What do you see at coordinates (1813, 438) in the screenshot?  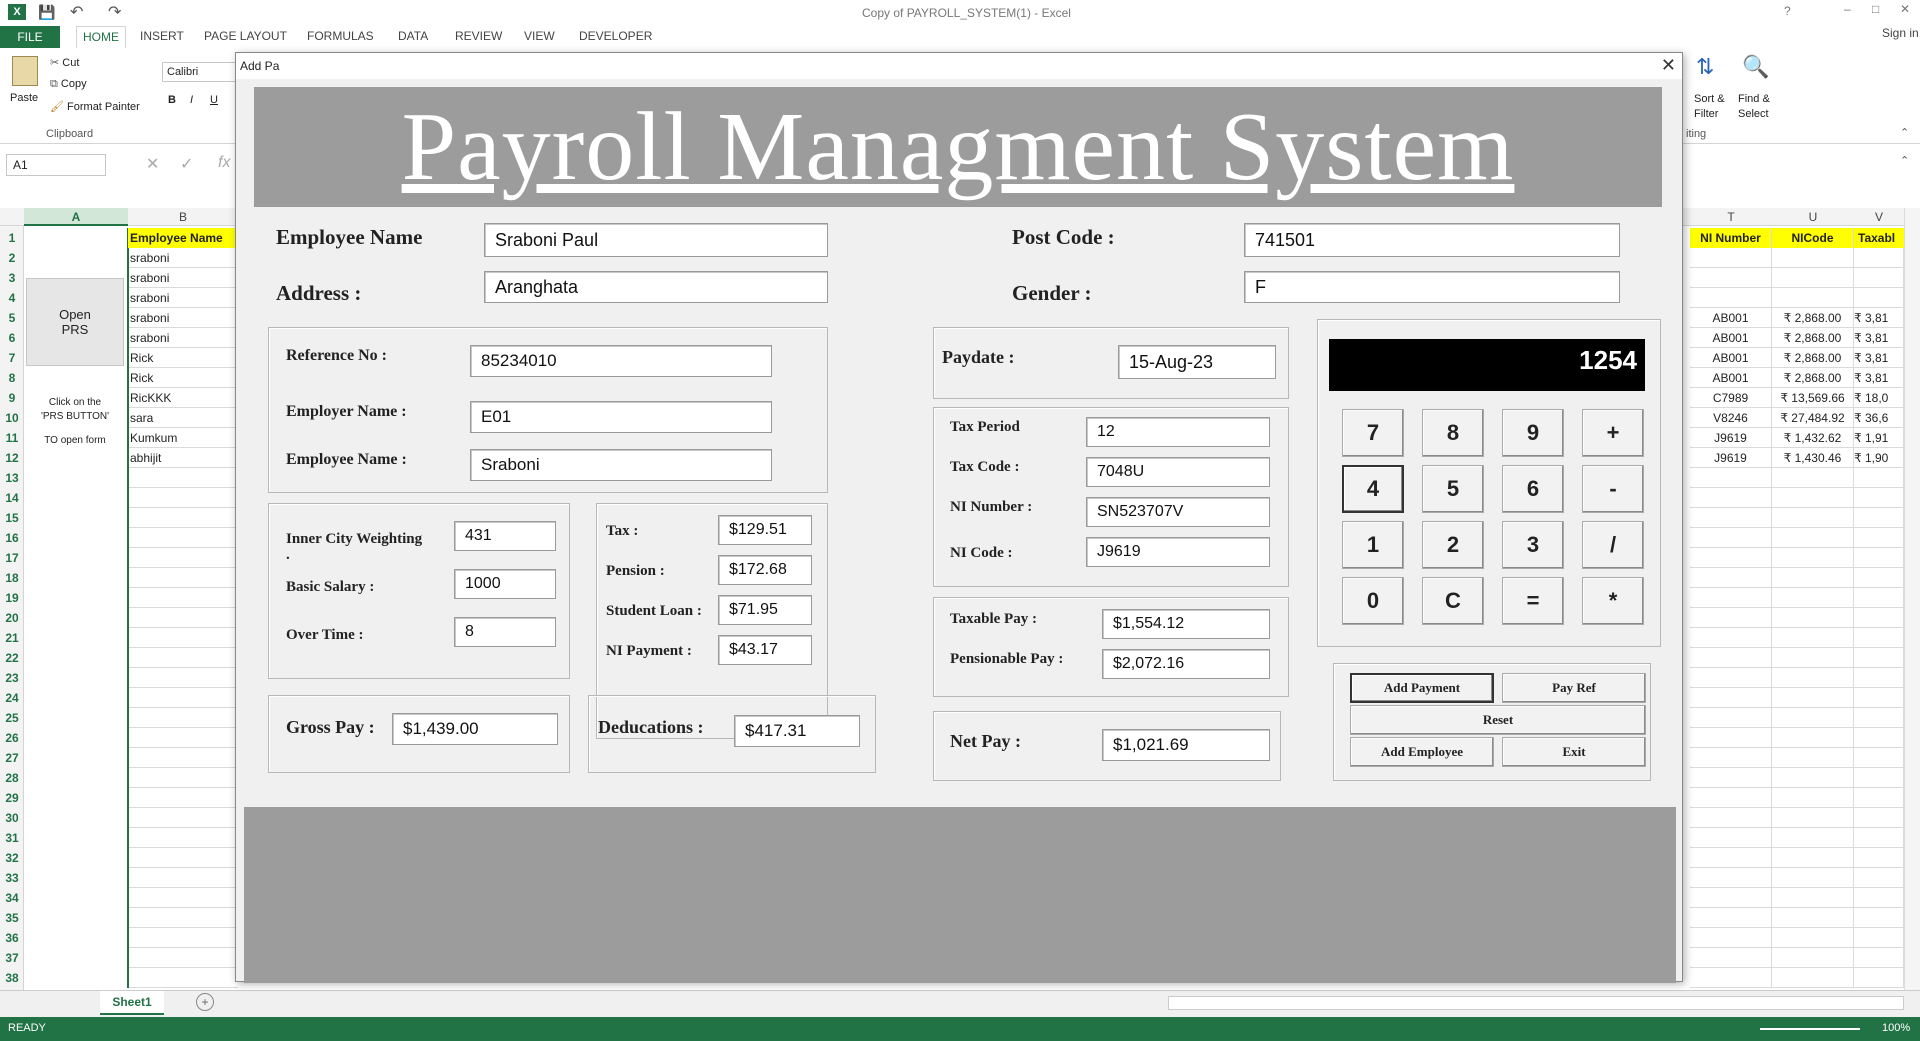 I see `sheet-cell-u: ₹ 1,432.62` at bounding box center [1813, 438].